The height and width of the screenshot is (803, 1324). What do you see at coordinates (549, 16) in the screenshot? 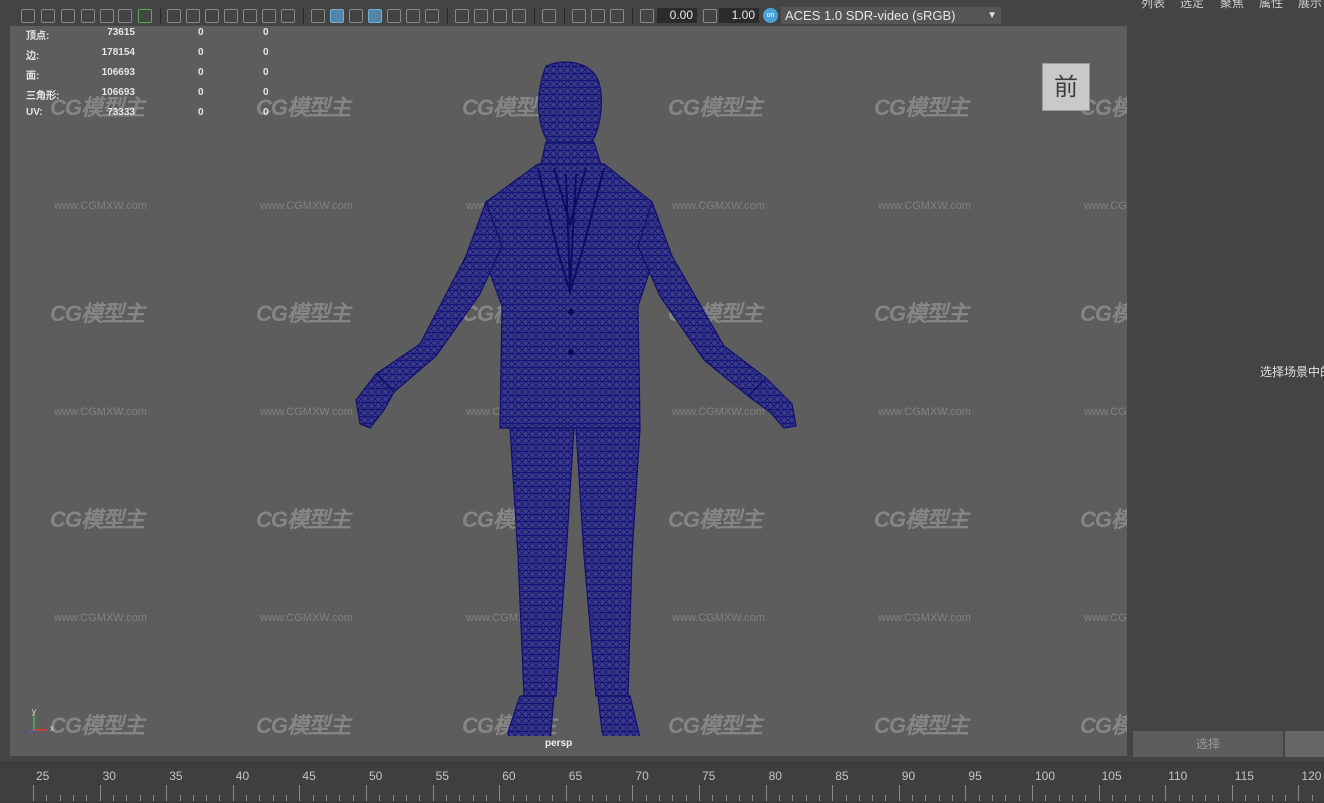
I see `isolate-select-icon` at bounding box center [549, 16].